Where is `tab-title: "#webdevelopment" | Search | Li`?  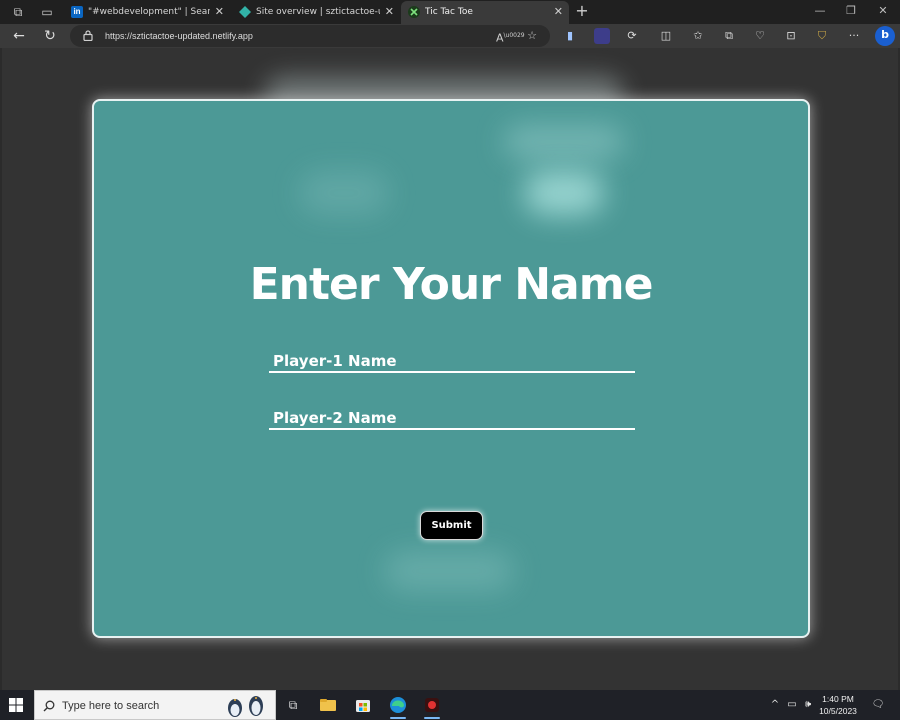 tab-title: "#webdevelopment" | Search | Li is located at coordinates (149, 12).